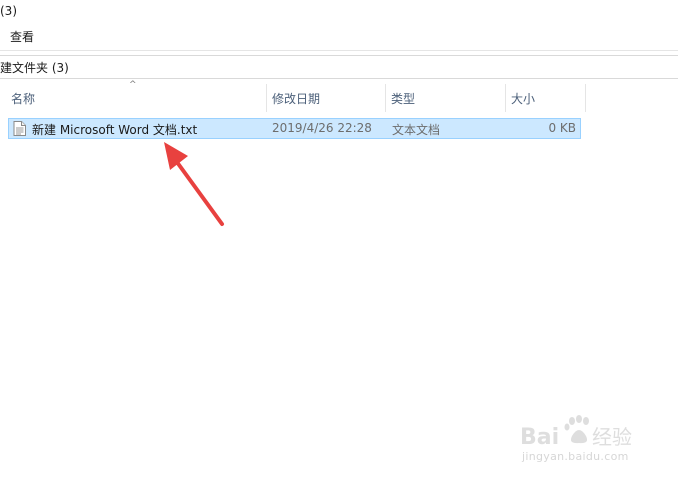 The height and width of the screenshot is (481, 678). I want to click on column-header-label: 类型, so click(403, 98).